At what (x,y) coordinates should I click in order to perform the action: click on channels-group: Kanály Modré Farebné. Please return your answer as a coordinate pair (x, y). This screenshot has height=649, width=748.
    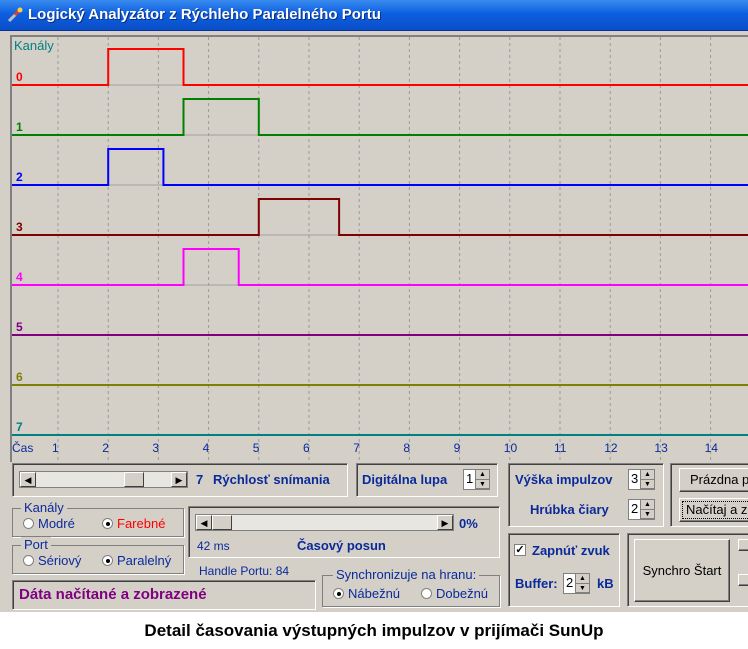
    Looking at the image, I should click on (98, 518).